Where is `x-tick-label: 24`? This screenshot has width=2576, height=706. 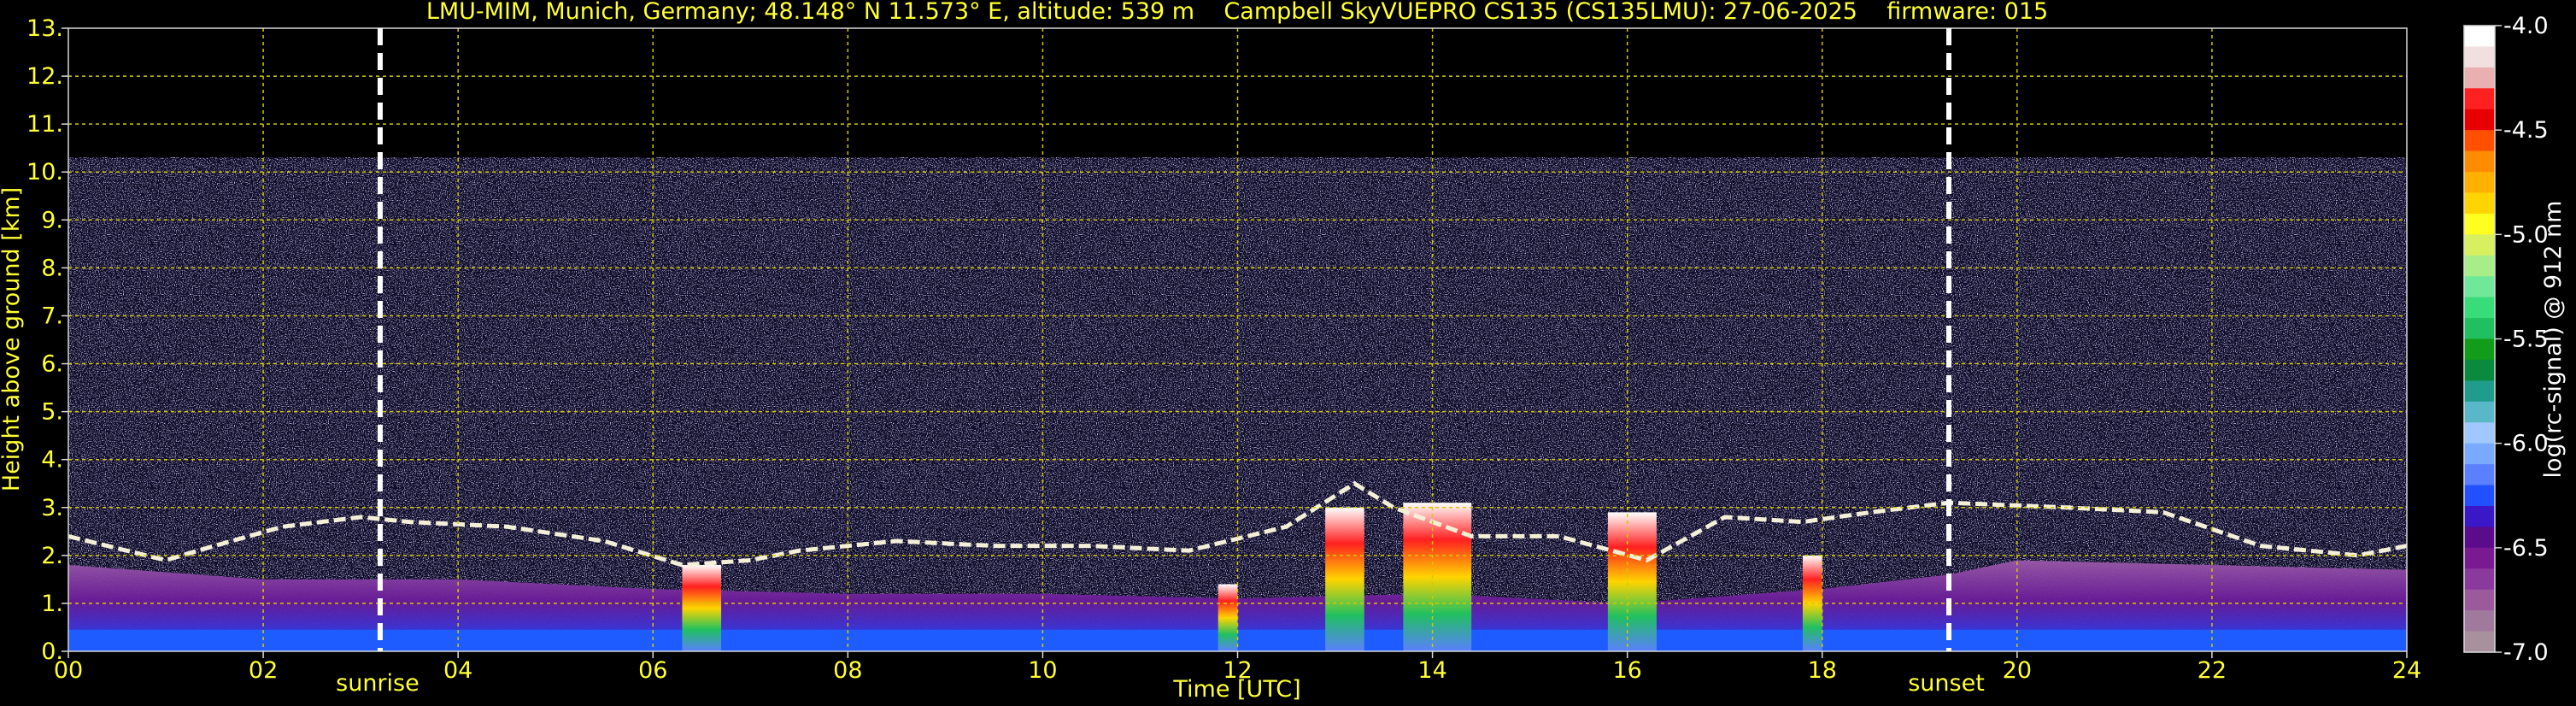
x-tick-label: 24 is located at coordinates (2406, 670).